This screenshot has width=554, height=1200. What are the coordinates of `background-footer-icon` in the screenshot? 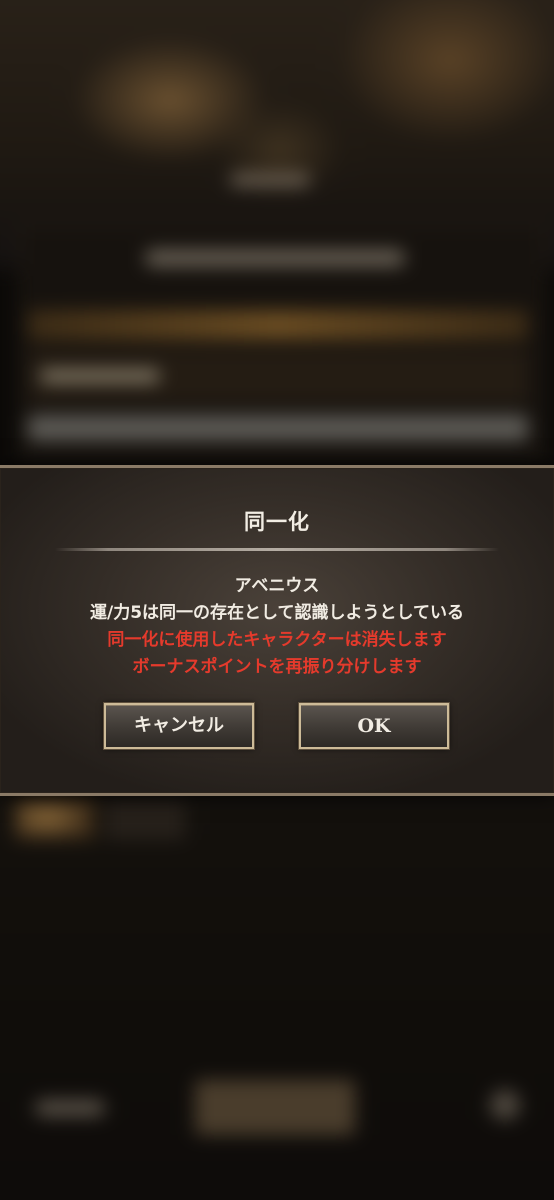 It's located at (505, 1105).